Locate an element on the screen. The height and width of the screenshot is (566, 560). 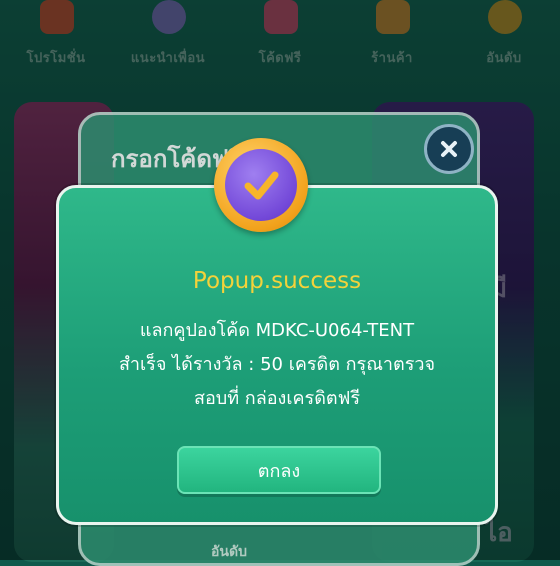
close-icon is located at coordinates (449, 149).